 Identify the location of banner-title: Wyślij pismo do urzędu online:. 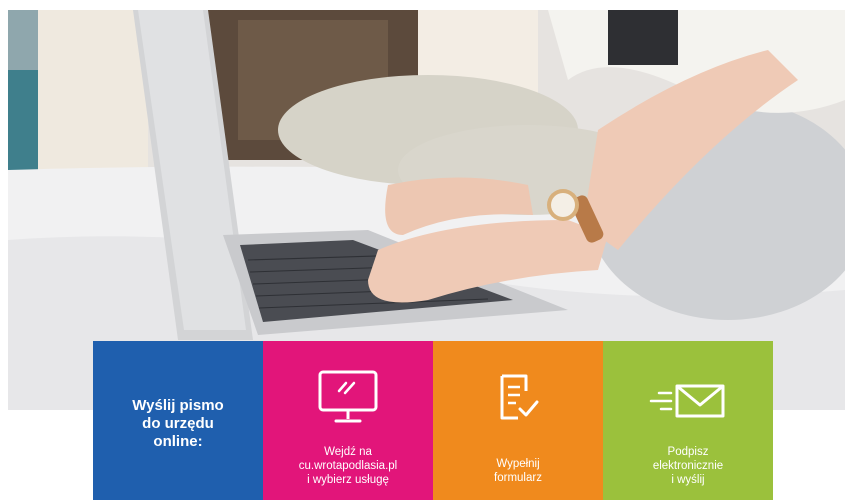
(178, 423).